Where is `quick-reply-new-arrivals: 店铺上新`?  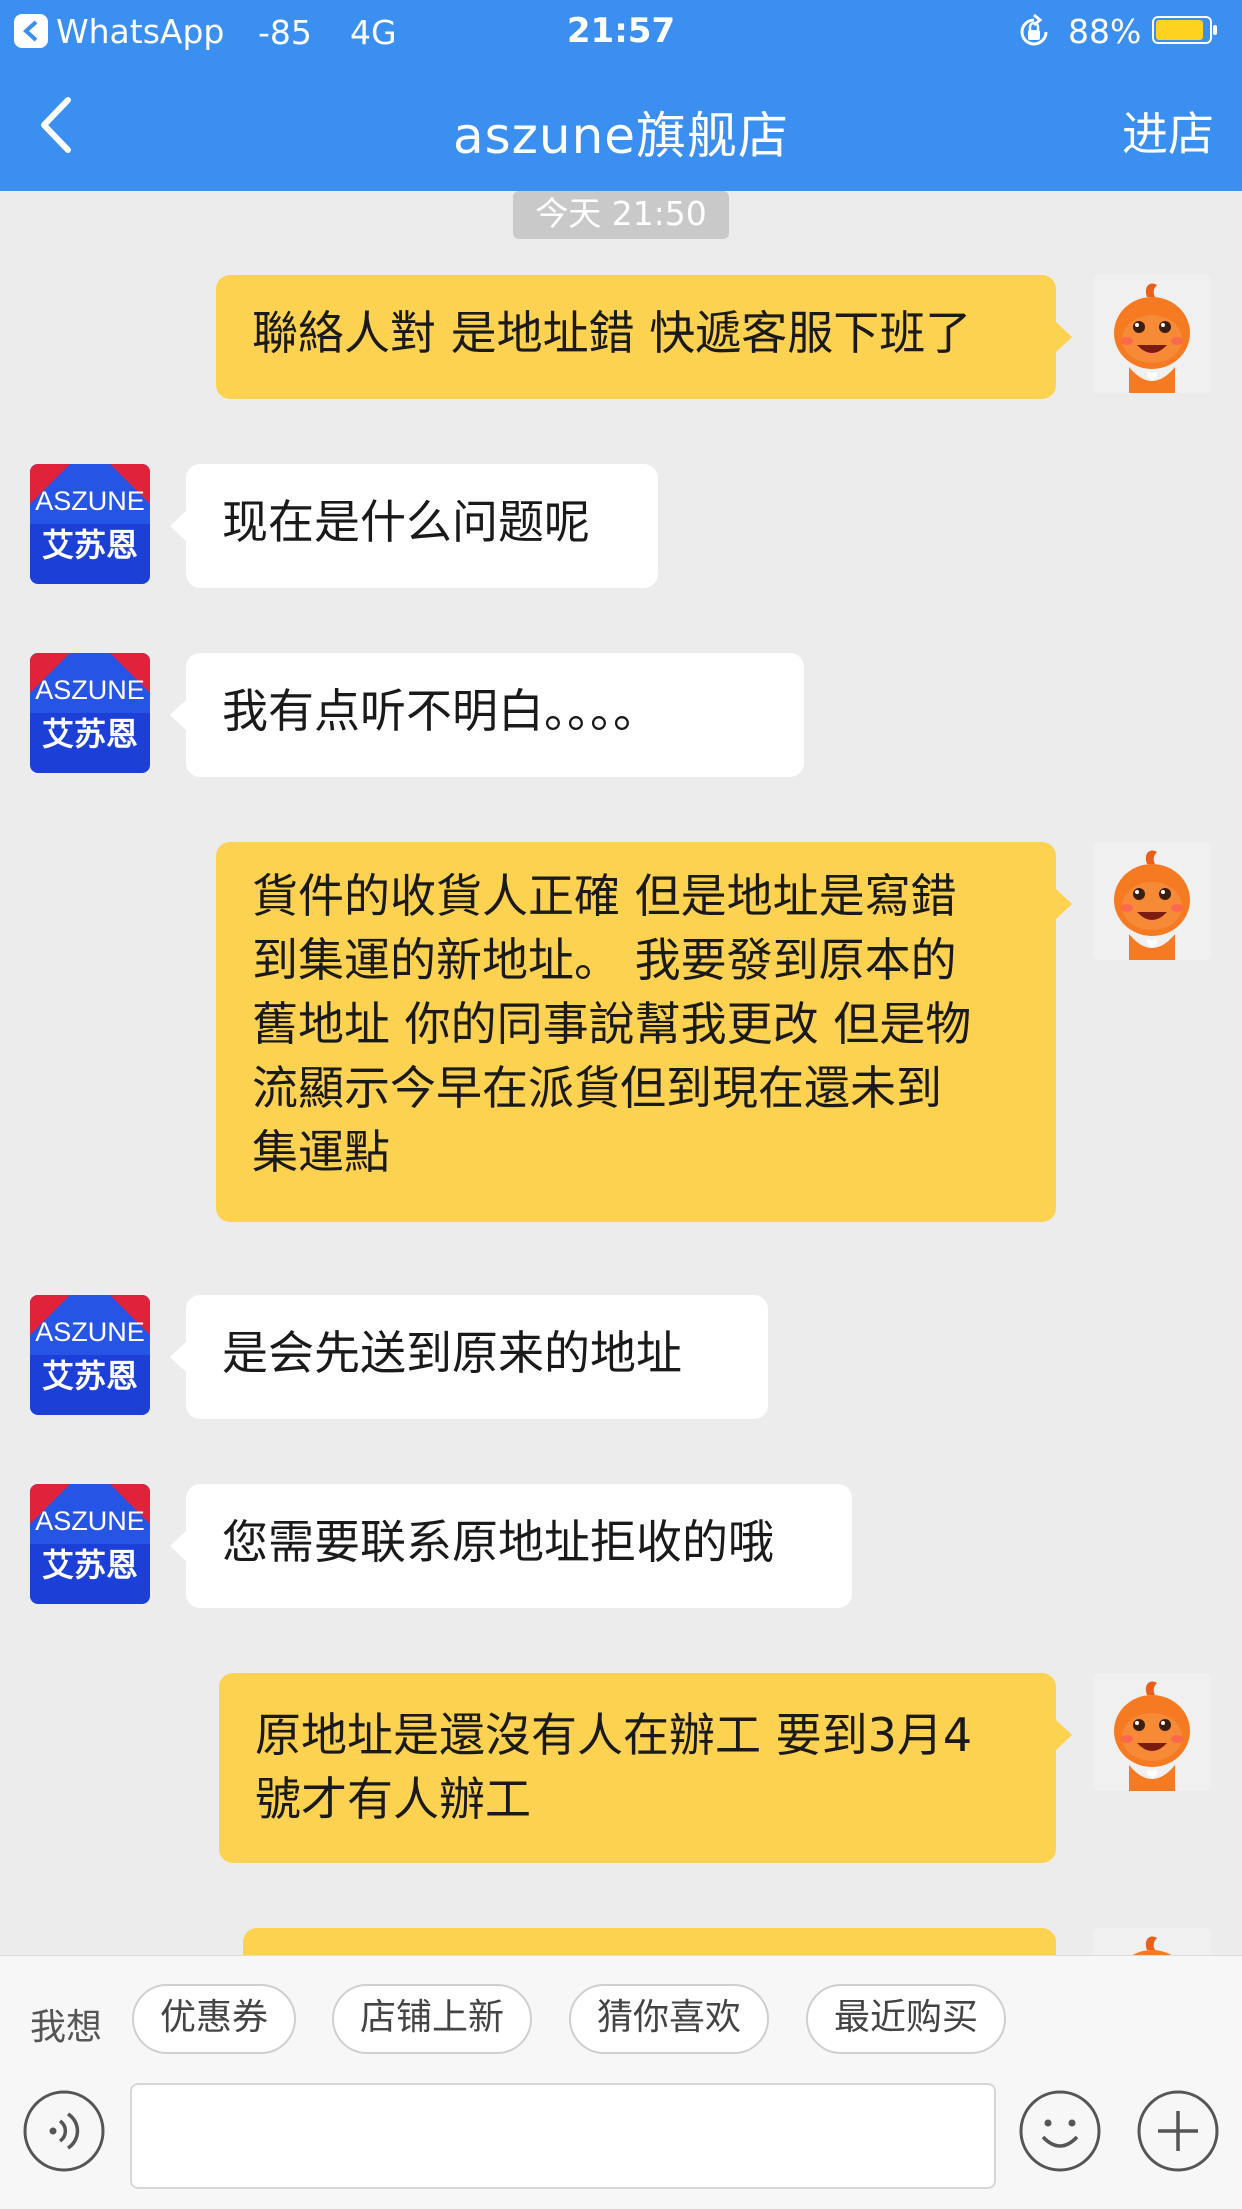
quick-reply-new-arrivals: 店铺上新 is located at coordinates (432, 2019).